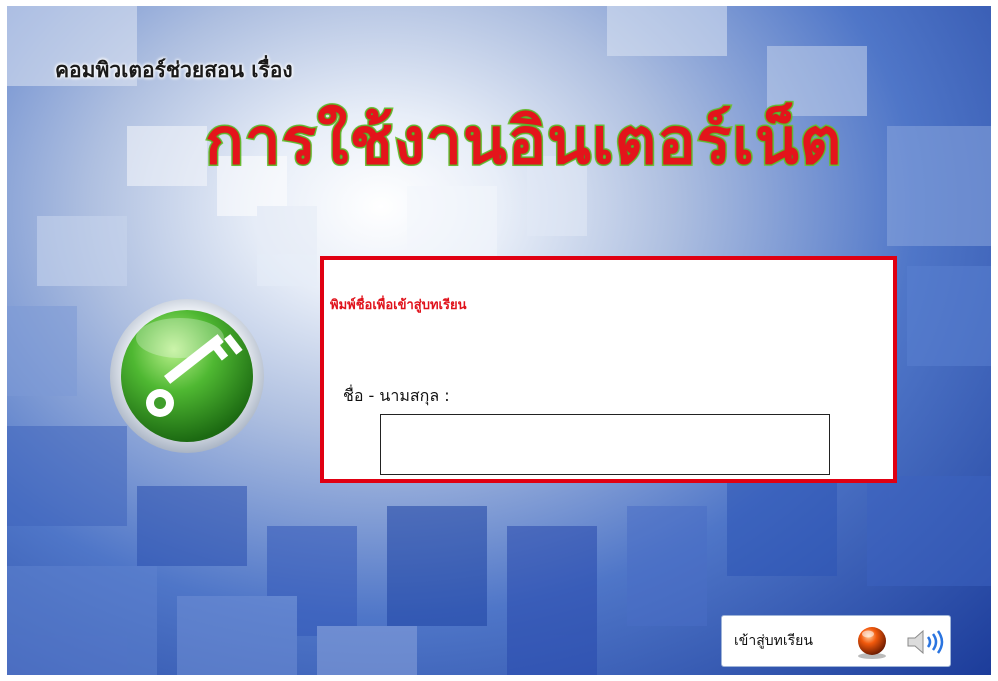 The image size is (998, 681). Describe the element at coordinates (398, 305) in the screenshot. I see `login-prompt: พิมพ์ชื่อเพื่อเข้าสู่บทเรียน` at that location.